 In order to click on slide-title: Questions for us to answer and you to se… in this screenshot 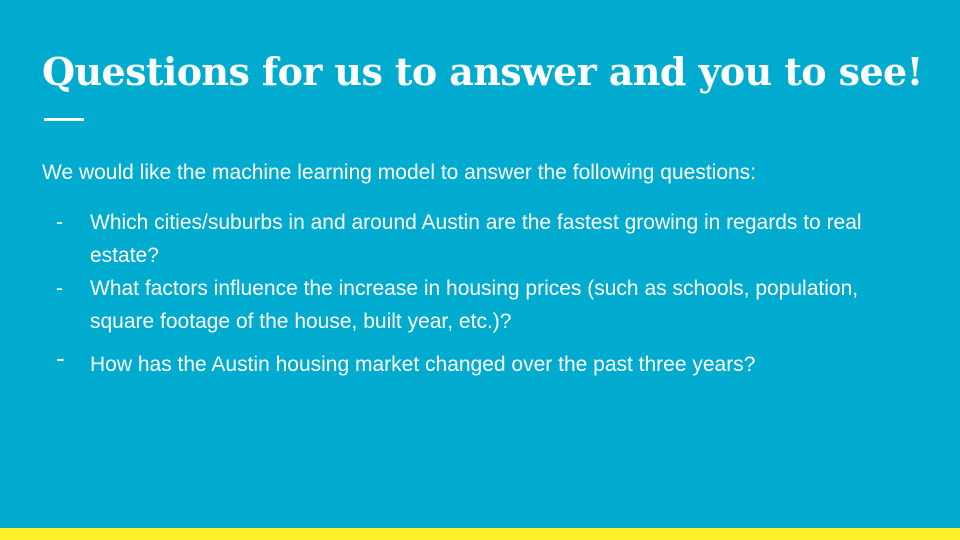, I will do `click(482, 71)`.